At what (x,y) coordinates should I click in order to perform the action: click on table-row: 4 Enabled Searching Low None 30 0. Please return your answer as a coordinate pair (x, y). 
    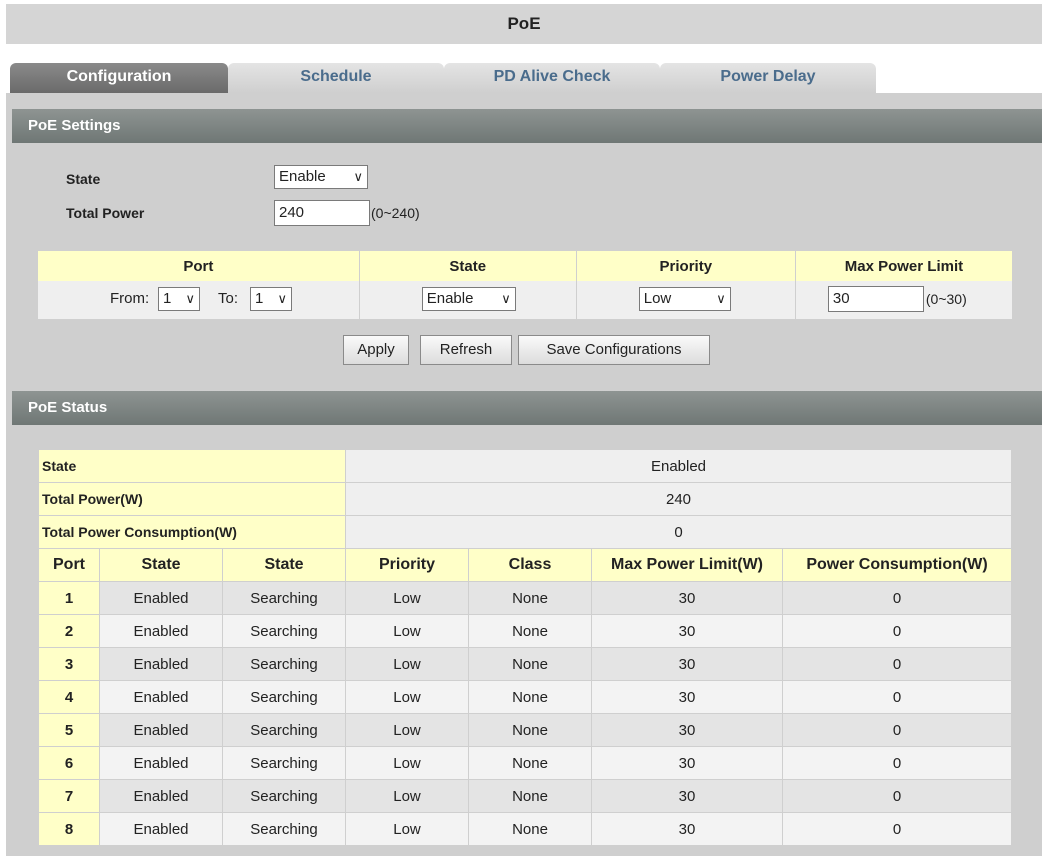
    Looking at the image, I should click on (525, 697).